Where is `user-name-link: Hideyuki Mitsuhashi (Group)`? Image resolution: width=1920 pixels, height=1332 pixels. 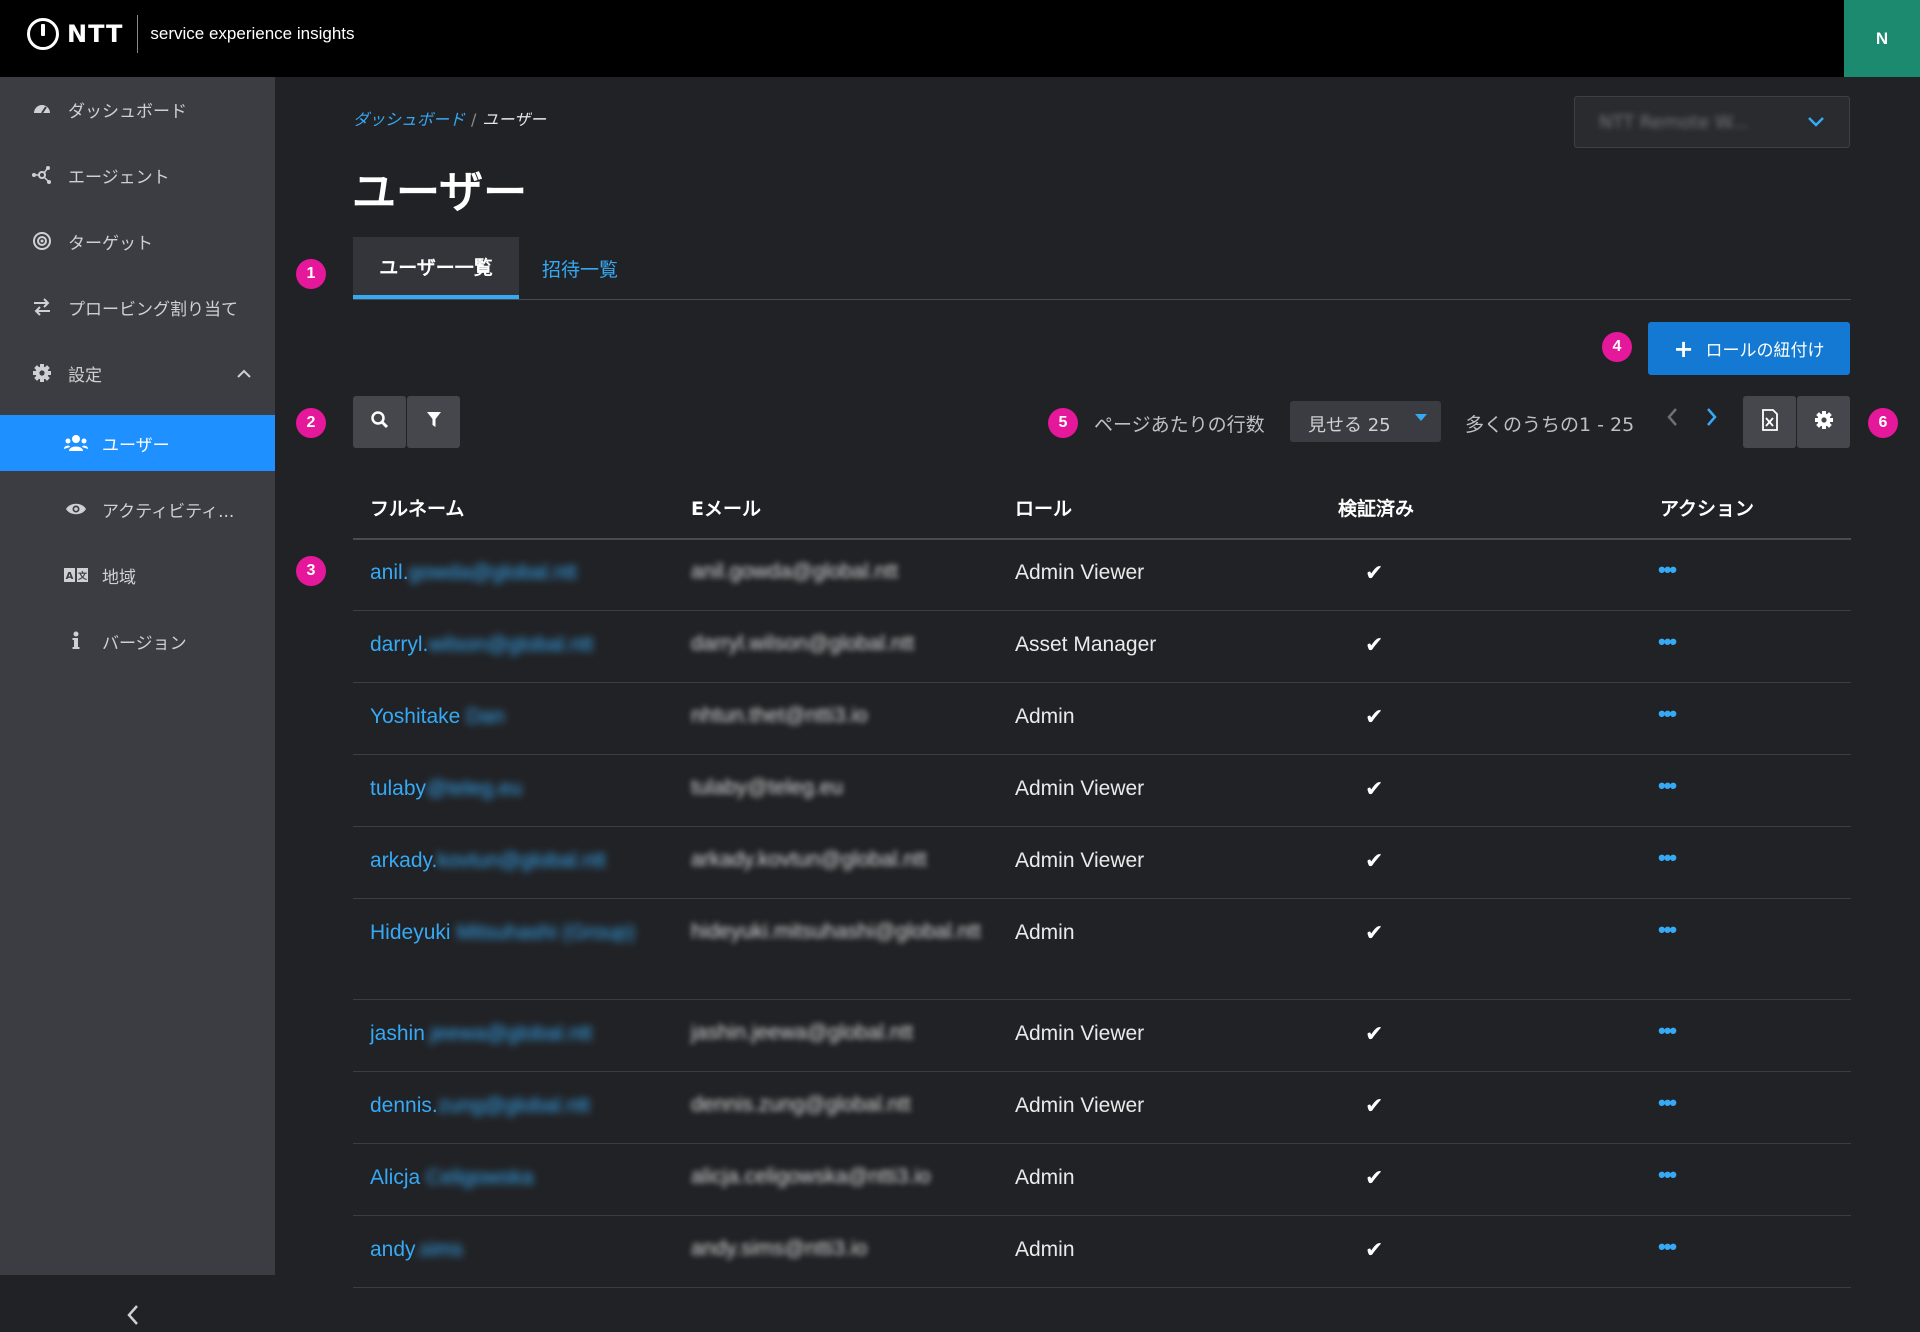
user-name-link: Hideyuki Mitsuhashi (Group) is located at coordinates (502, 933).